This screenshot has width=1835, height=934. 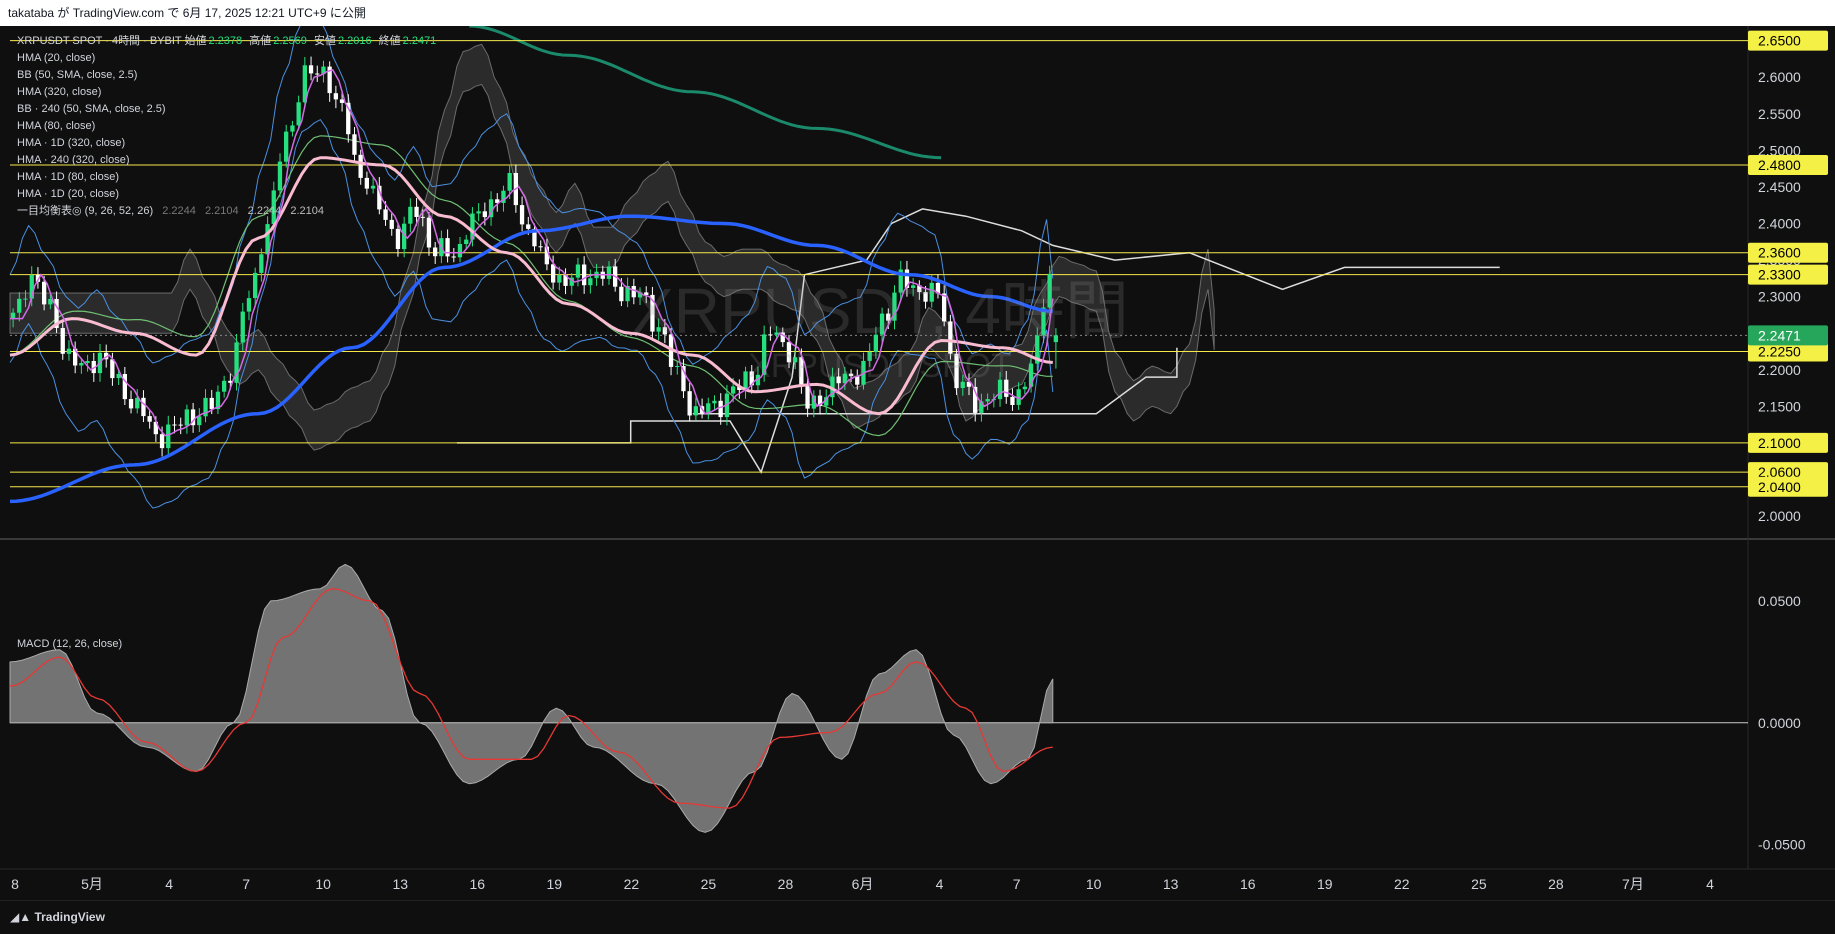 I want to click on legend-indicator: HMA · 1D (20, close), so click(x=228, y=194).